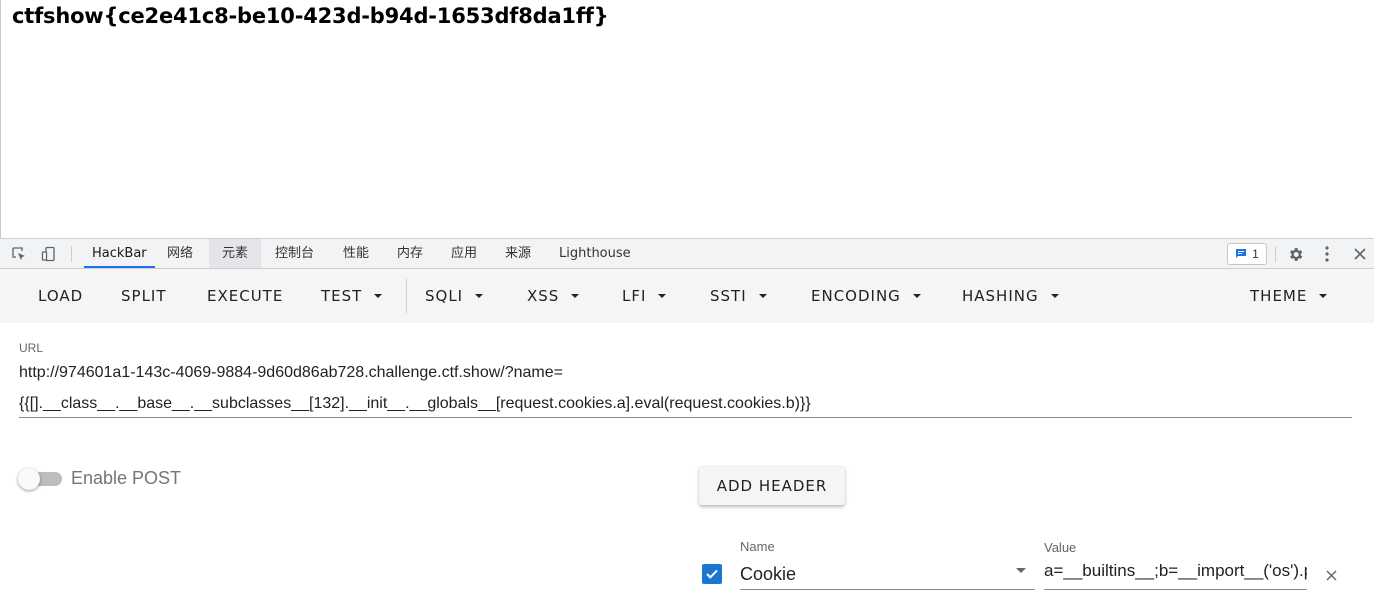  I want to click on ssti-menu-button: SSTI, so click(738, 296).